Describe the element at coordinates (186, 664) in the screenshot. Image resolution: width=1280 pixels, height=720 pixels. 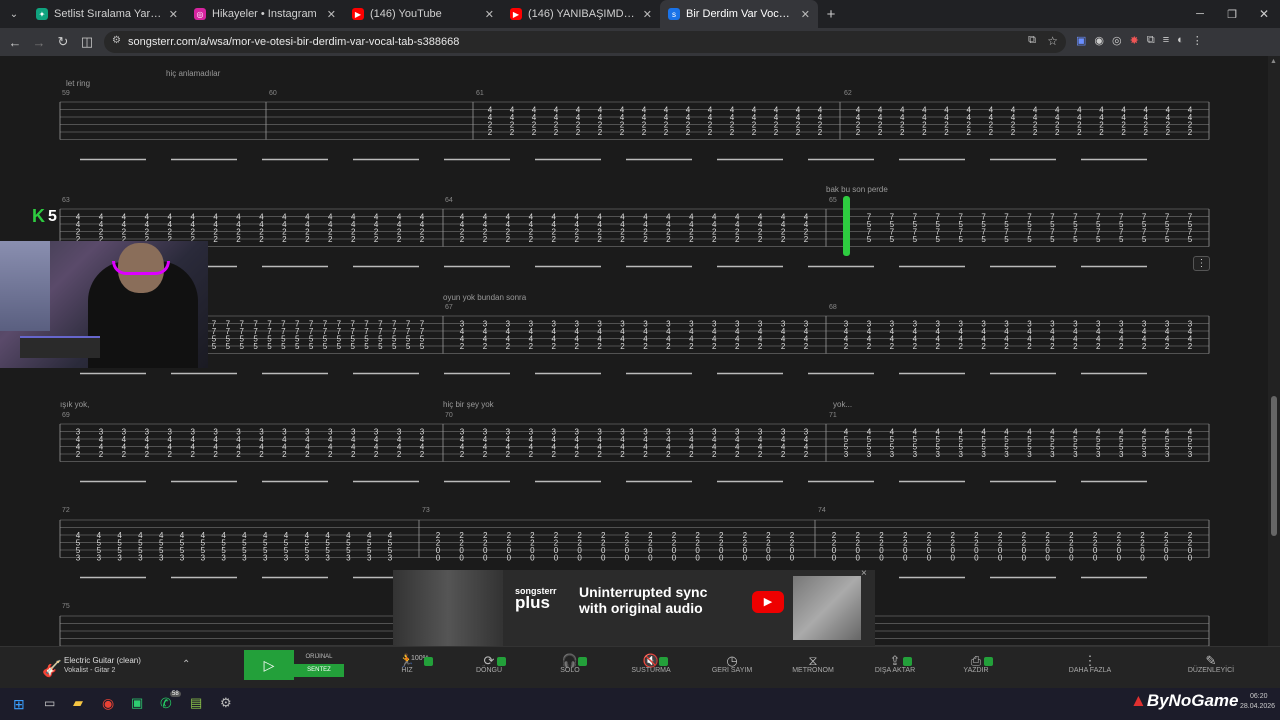
I see `chevron-up-icon: ⌃` at that location.